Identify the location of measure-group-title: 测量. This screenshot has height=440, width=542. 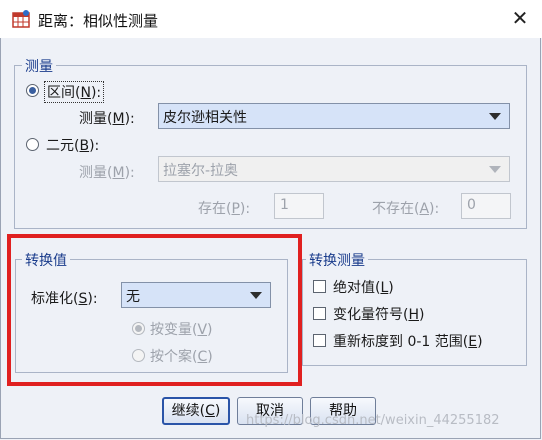
(39, 66).